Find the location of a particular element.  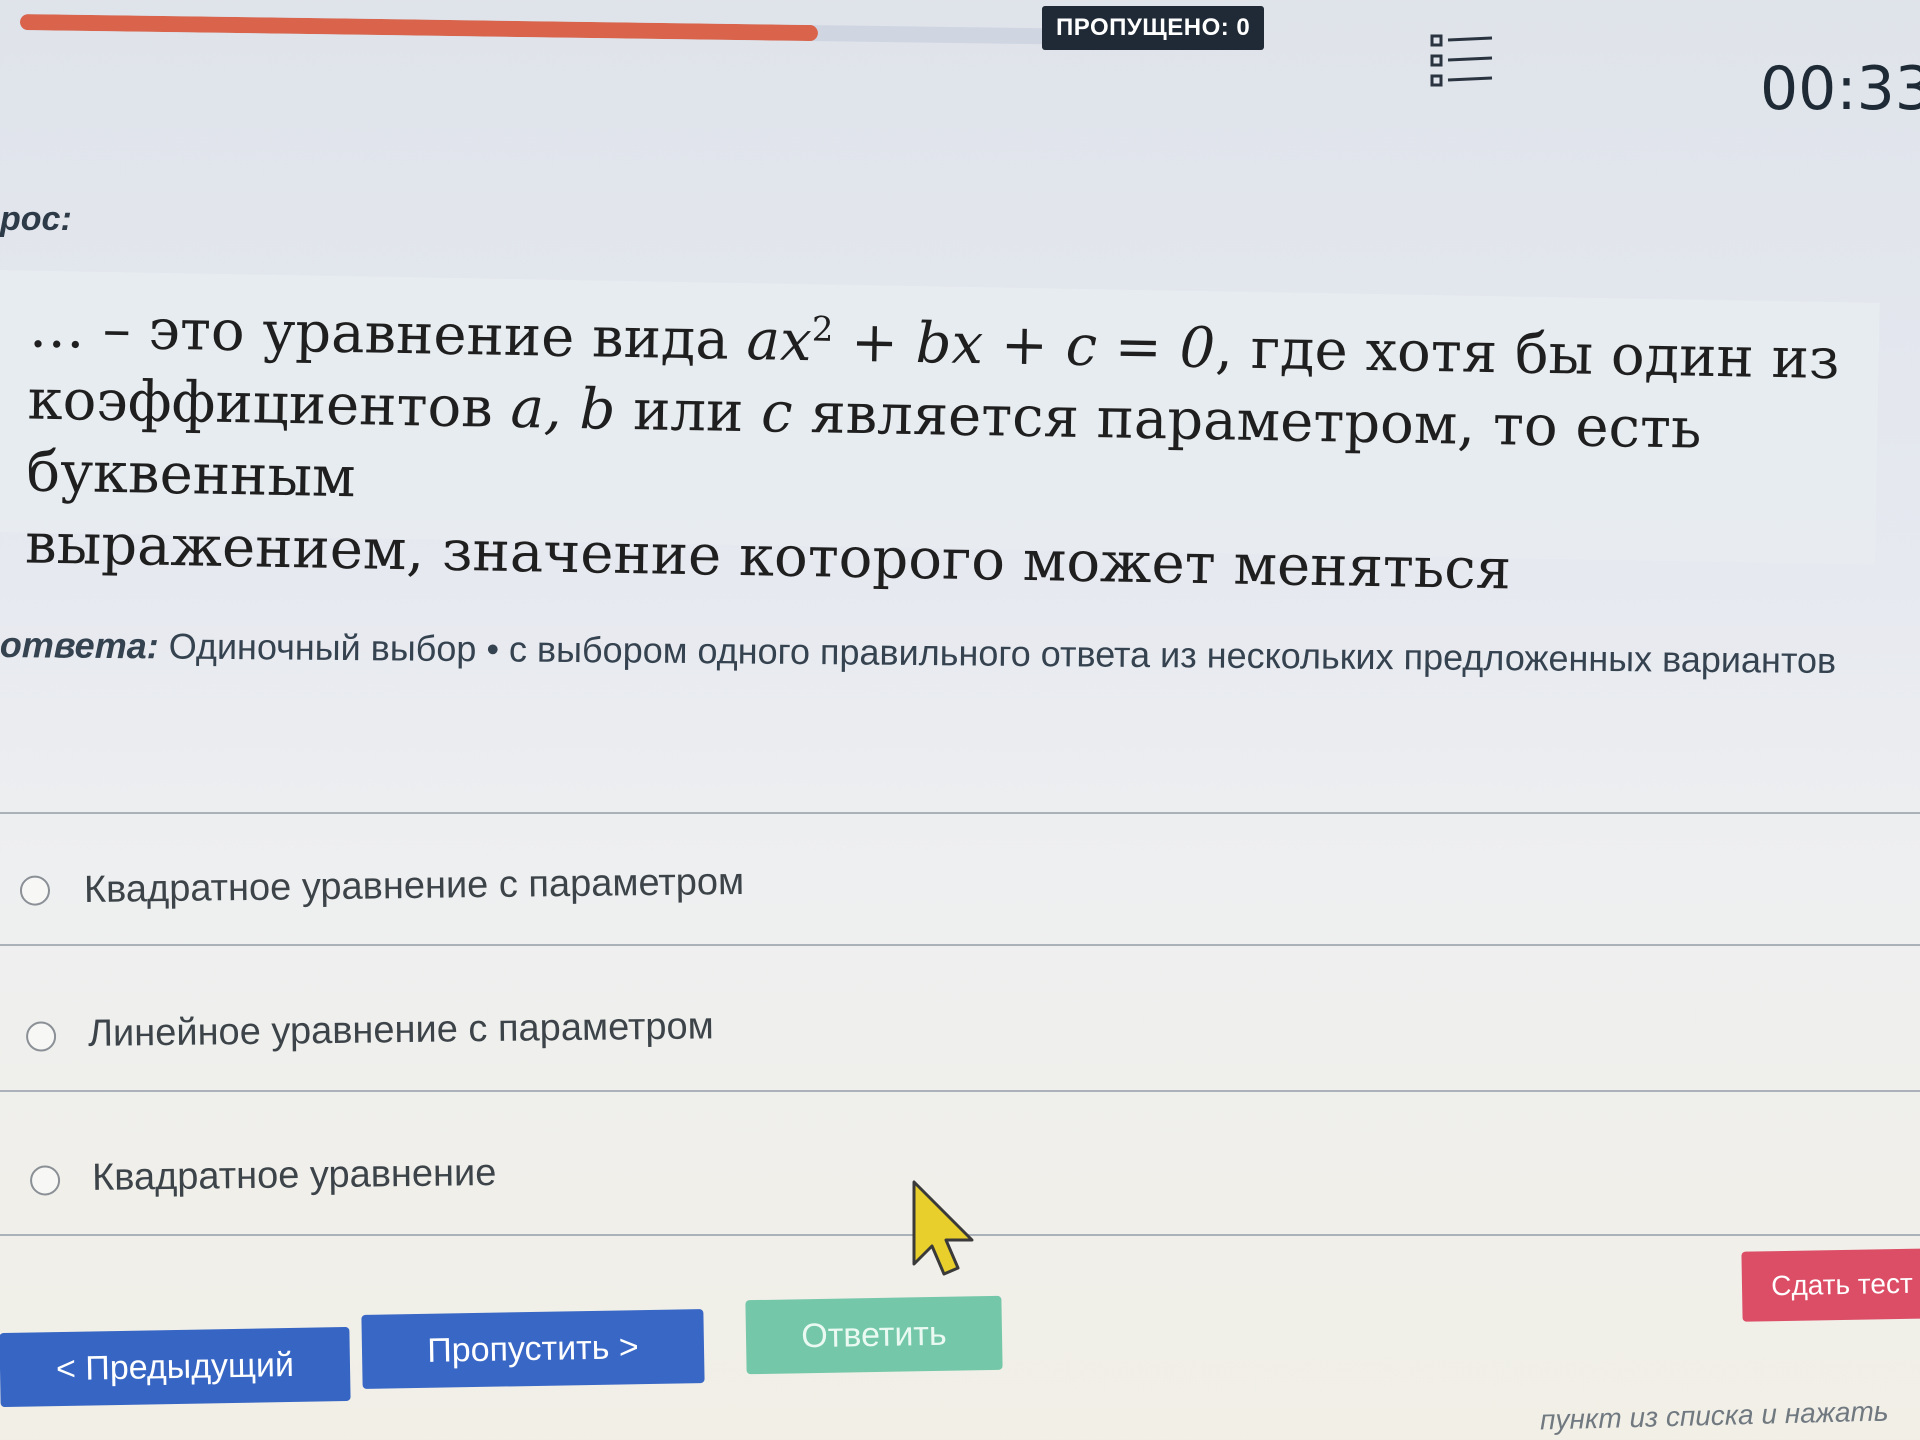

answer-type-label: ответа: is located at coordinates (79, 645).